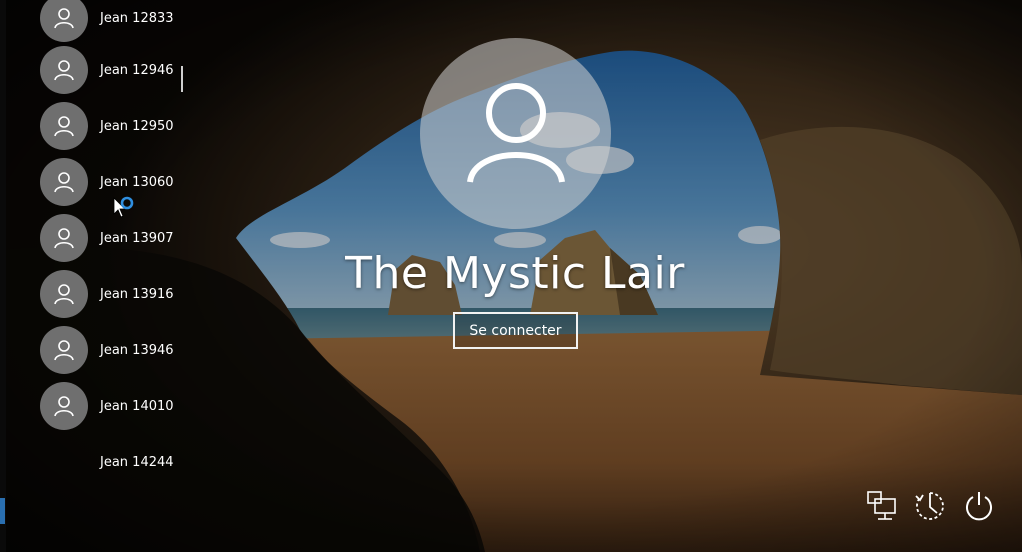  What do you see at coordinates (137, 18) in the screenshot?
I see `user-name: Jean 12833` at bounding box center [137, 18].